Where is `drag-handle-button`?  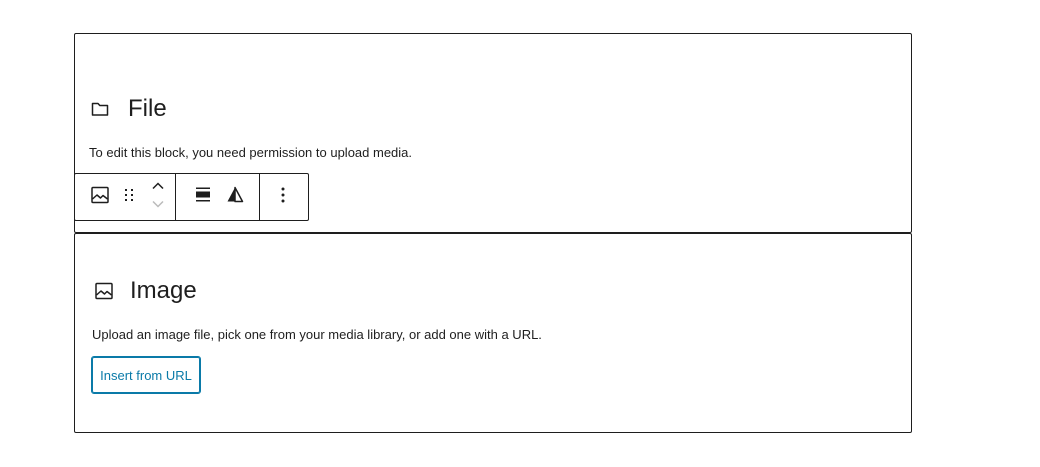 drag-handle-button is located at coordinates (128, 197).